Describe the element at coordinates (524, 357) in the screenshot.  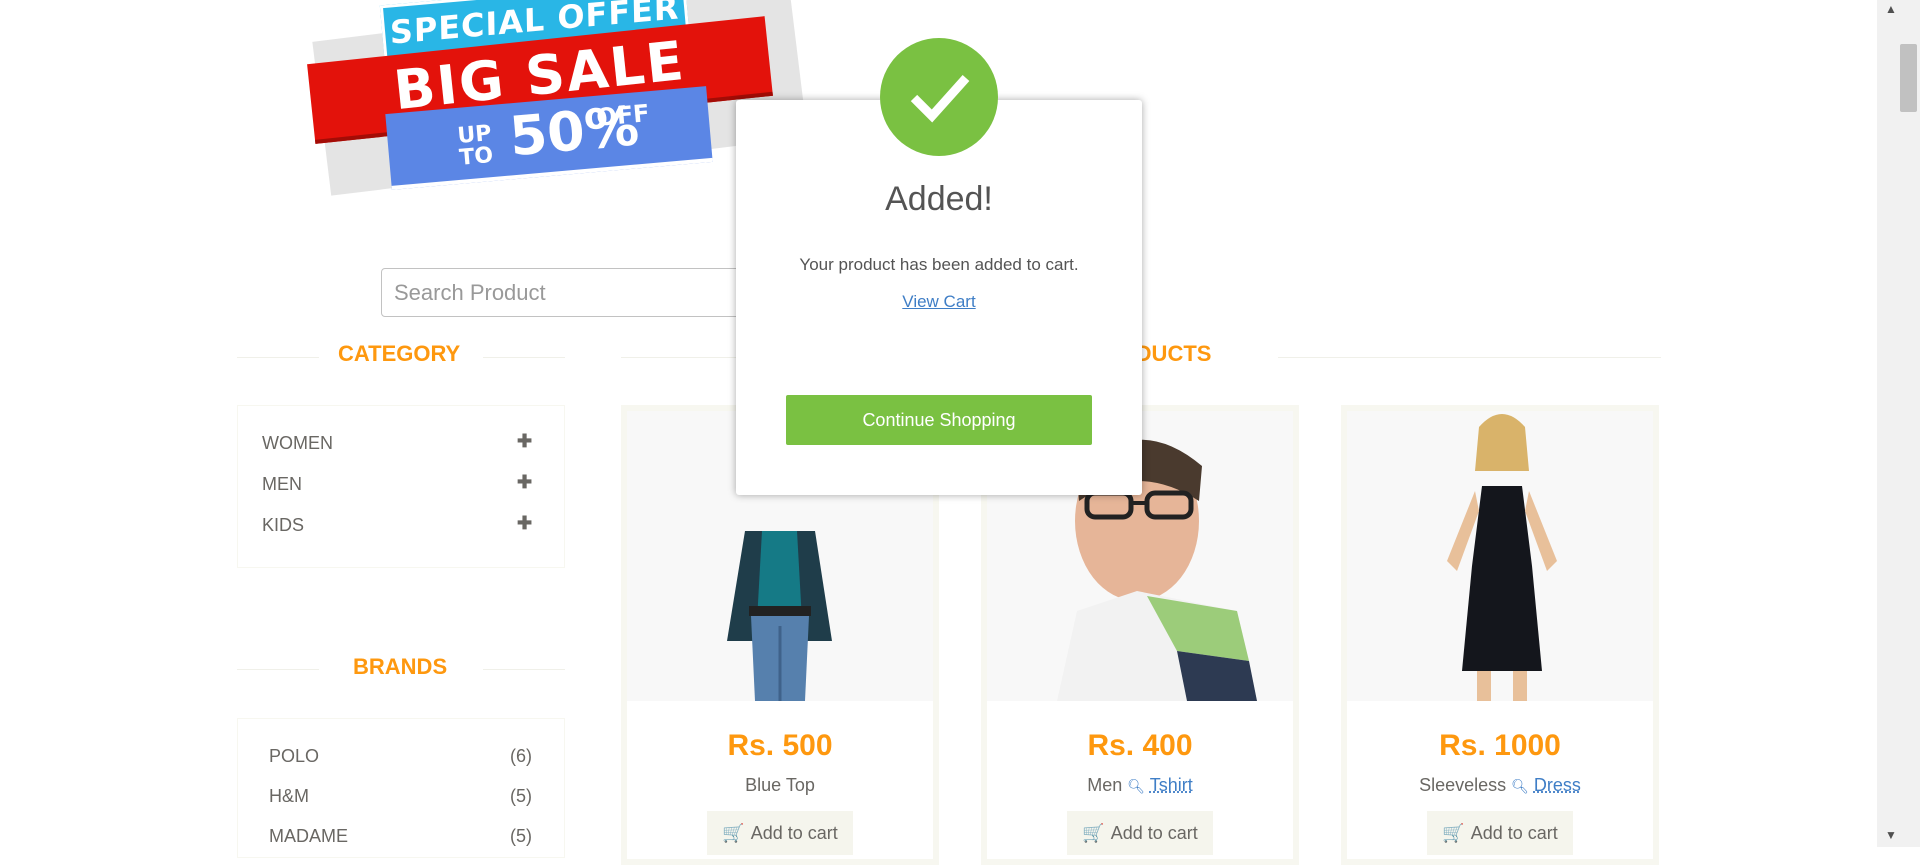
I see `category-title-line-right` at that location.